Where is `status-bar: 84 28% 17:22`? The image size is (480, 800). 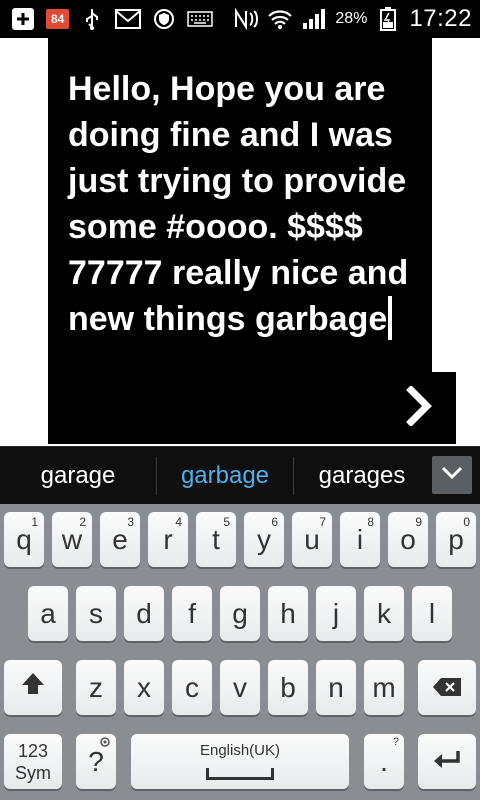
status-bar: 84 28% 17:22 is located at coordinates (240, 19).